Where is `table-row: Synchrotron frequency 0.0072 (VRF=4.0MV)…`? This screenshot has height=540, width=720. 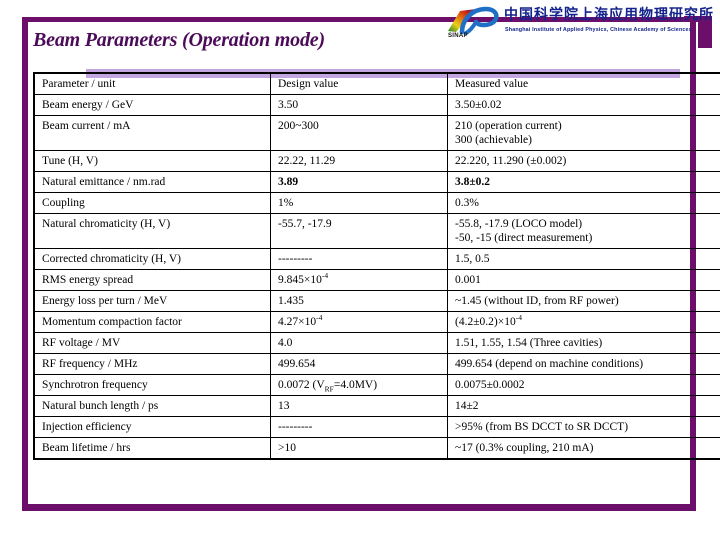
table-row: Synchrotron frequency 0.0072 (VRF=4.0MV)… is located at coordinates (376, 385).